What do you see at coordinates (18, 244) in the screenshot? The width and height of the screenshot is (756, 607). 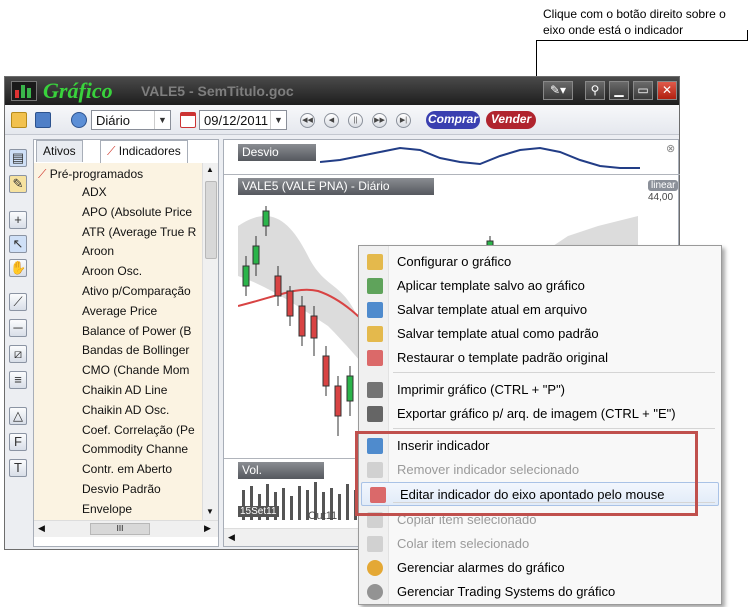 I see `pointer-icon: ↖` at bounding box center [18, 244].